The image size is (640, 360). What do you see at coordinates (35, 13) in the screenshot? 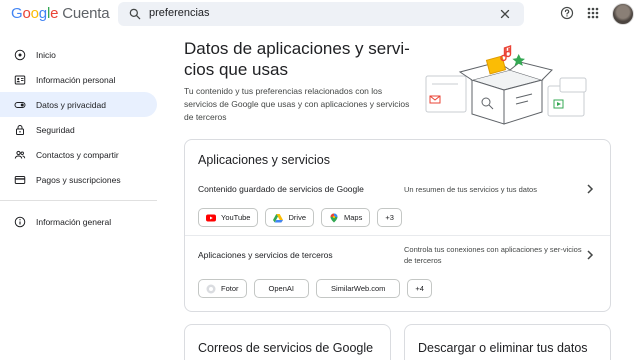
I see `google-wordmark: Google` at bounding box center [35, 13].